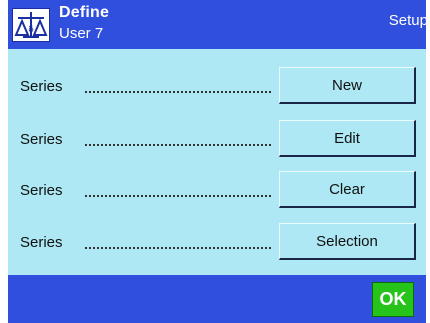  What do you see at coordinates (217, 242) in the screenshot?
I see `series-row-selection: Series Selection` at bounding box center [217, 242].